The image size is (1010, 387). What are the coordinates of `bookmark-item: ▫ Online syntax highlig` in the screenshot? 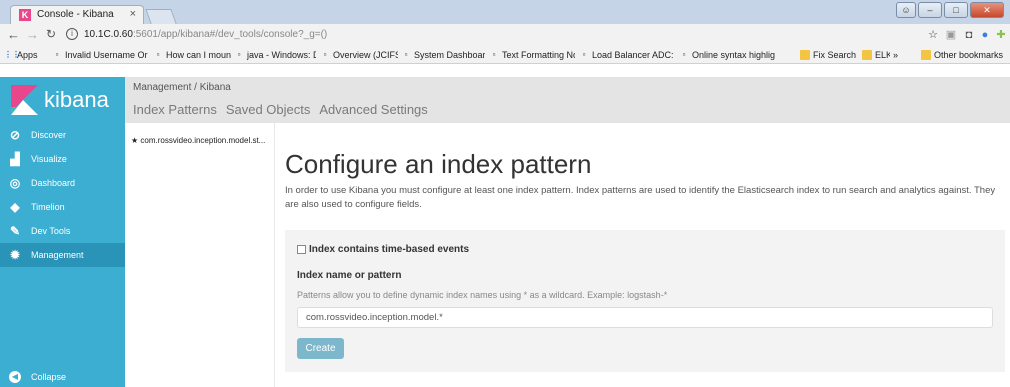 It's located at (737, 55).